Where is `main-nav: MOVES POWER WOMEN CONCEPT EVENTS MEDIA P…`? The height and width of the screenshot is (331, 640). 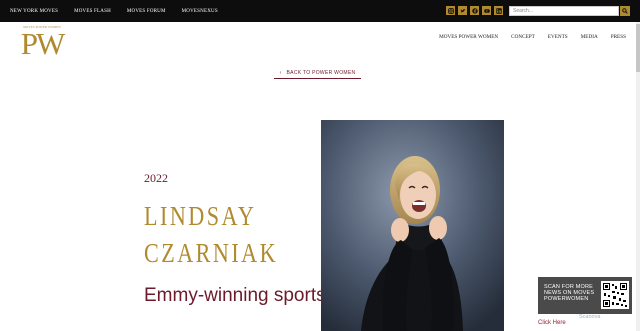
main-nav: MOVES POWER WOMEN CONCEPT EVENTS MEDIA P… is located at coordinates (526, 37).